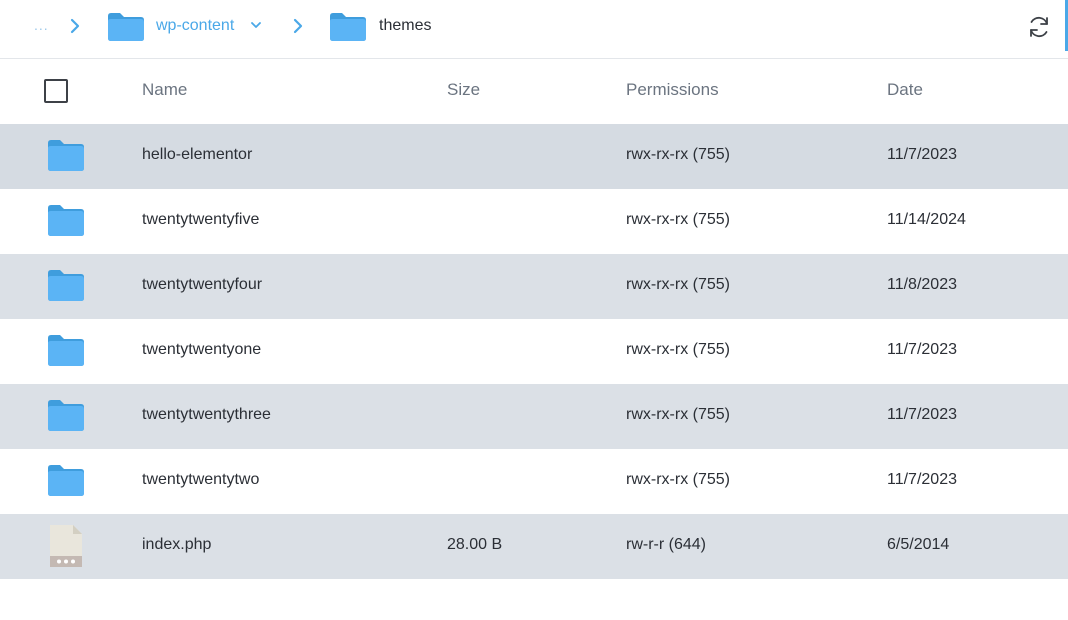  I want to click on column-header-size: Size, so click(463, 90).